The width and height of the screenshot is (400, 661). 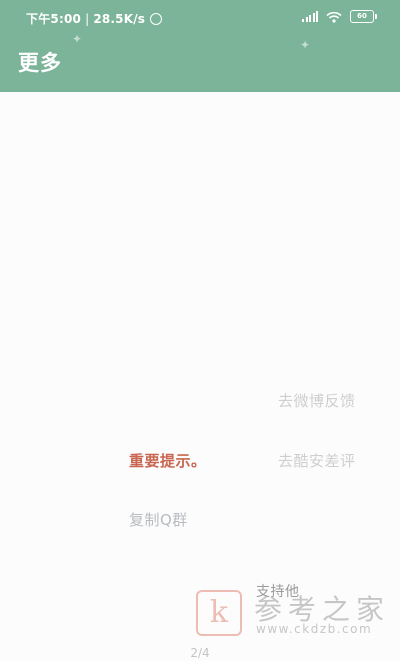 What do you see at coordinates (200, 46) in the screenshot?
I see `app-bar: ✦ ✦ 下午5:00 | 28.5K/s 60 更多` at bounding box center [200, 46].